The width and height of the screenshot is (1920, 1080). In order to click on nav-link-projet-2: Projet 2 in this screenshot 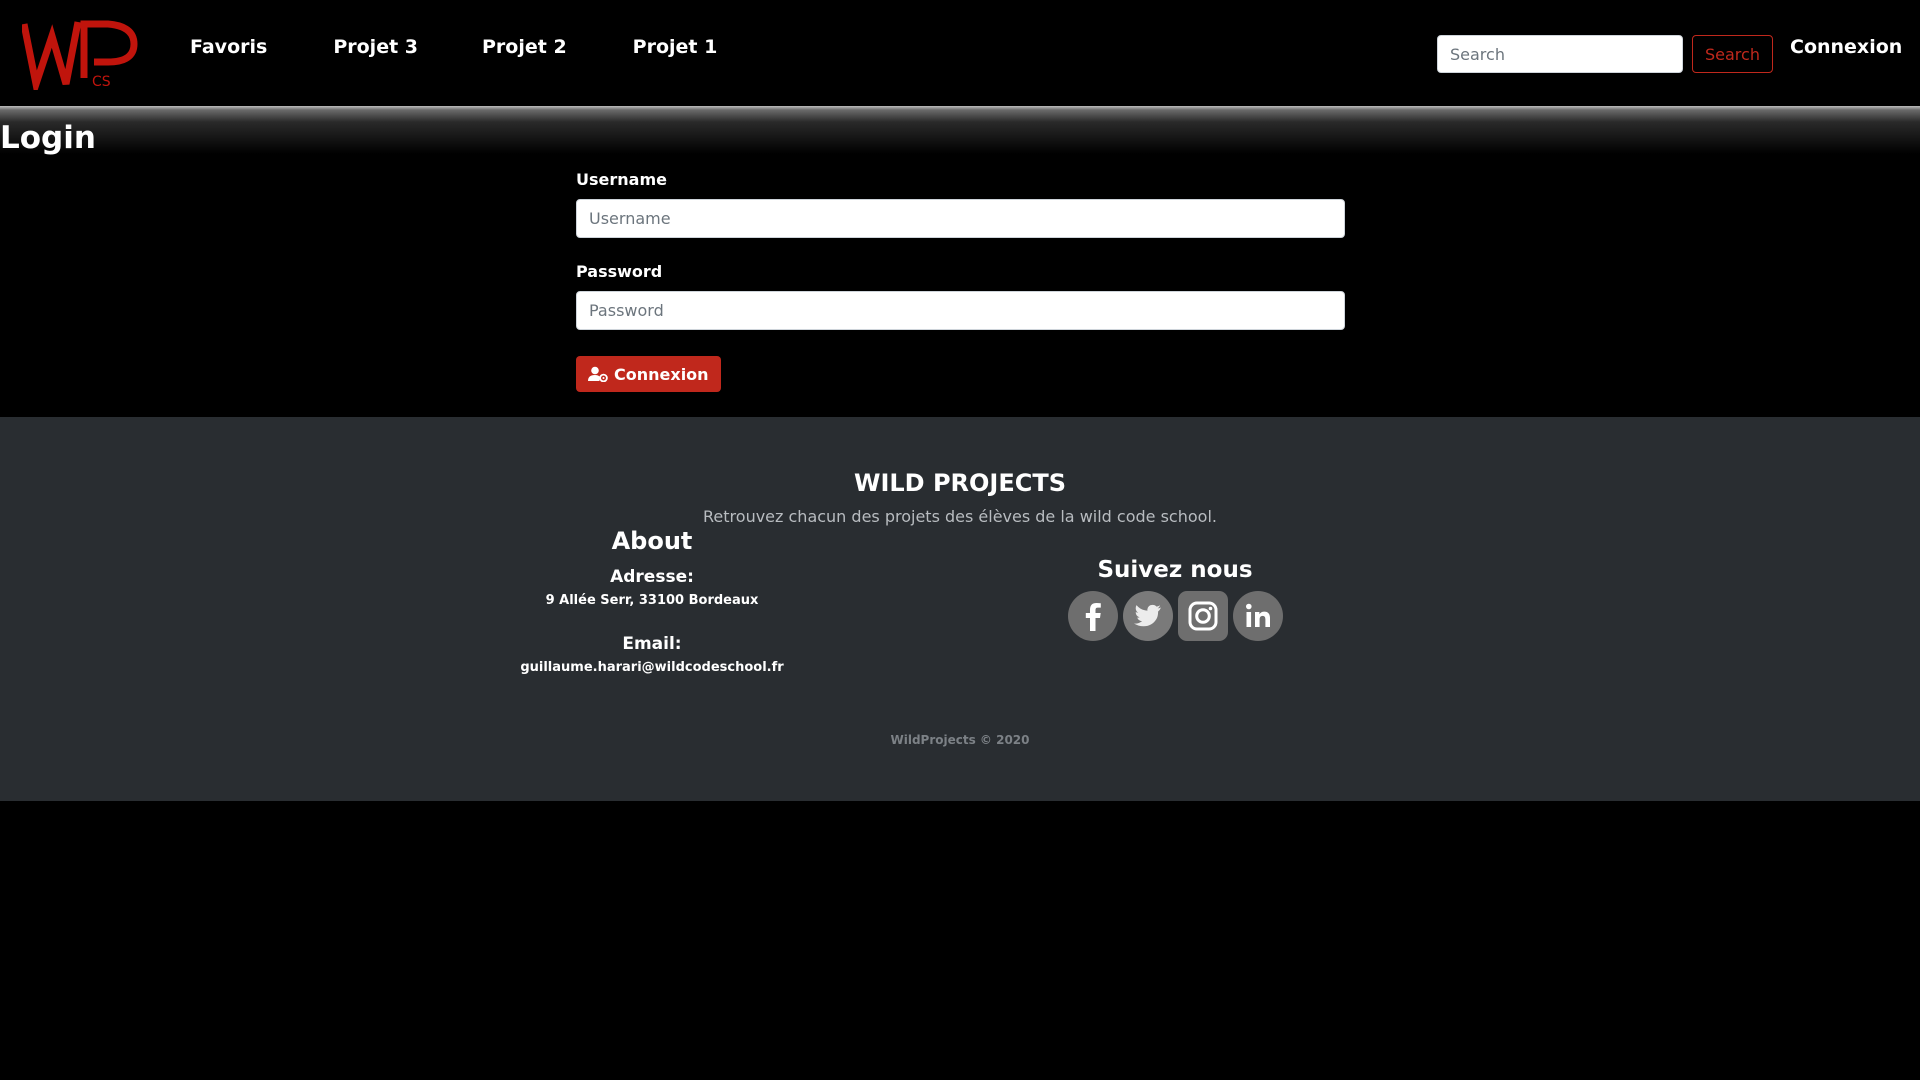, I will do `click(524, 47)`.